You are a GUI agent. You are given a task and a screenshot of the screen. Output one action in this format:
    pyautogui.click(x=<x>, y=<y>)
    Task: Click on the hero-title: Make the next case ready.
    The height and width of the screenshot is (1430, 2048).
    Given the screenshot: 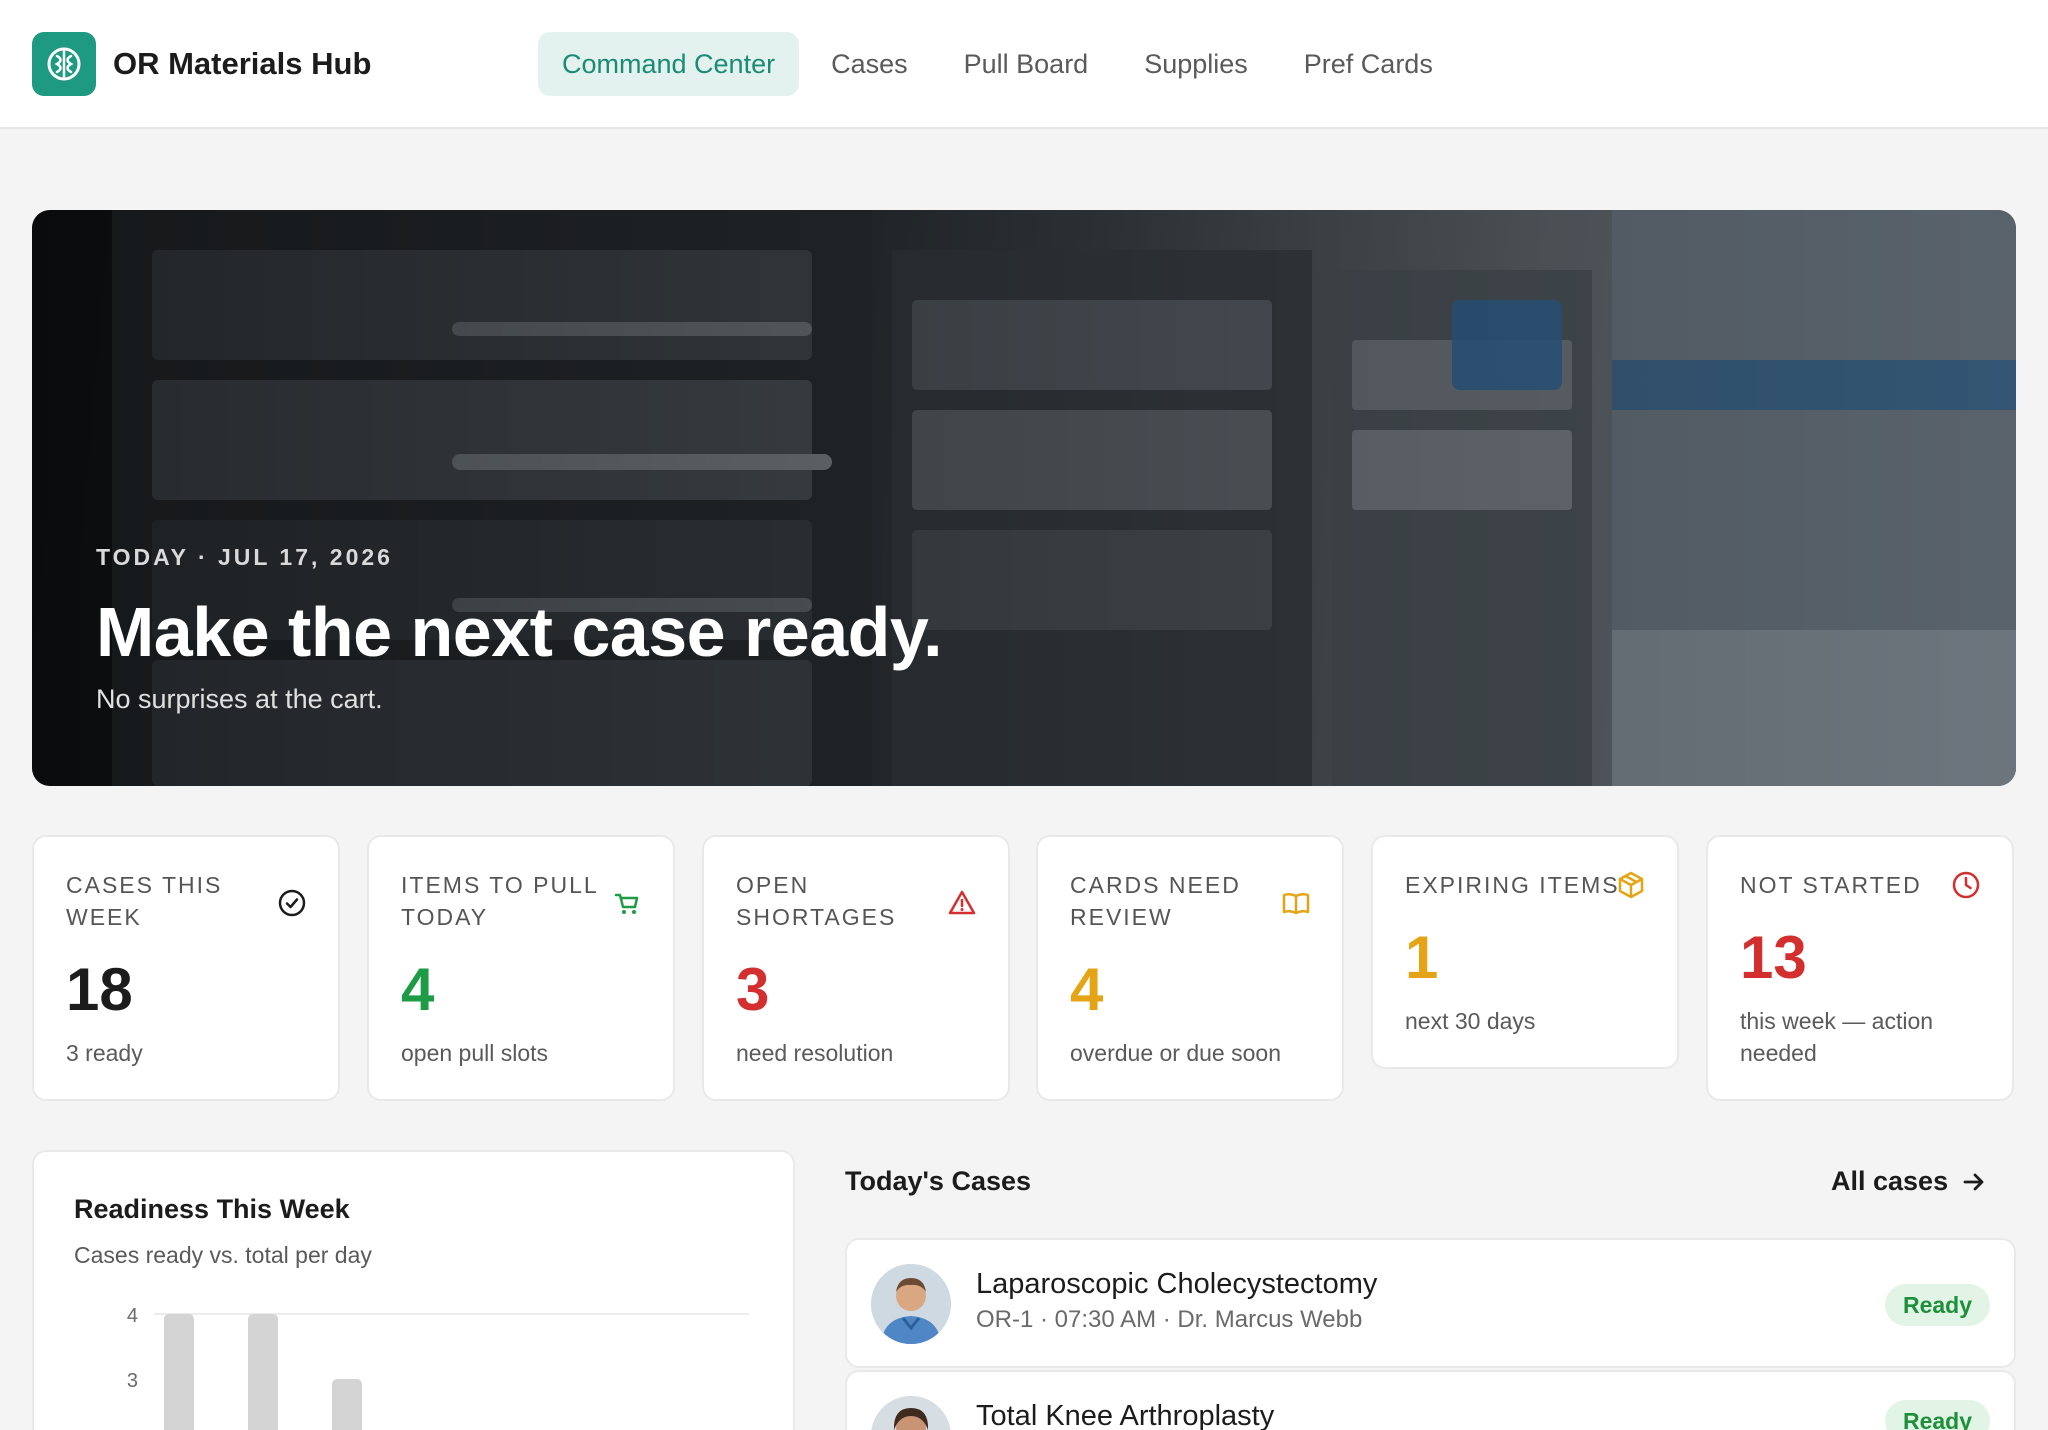 What is the action you would take?
    pyautogui.click(x=519, y=632)
    